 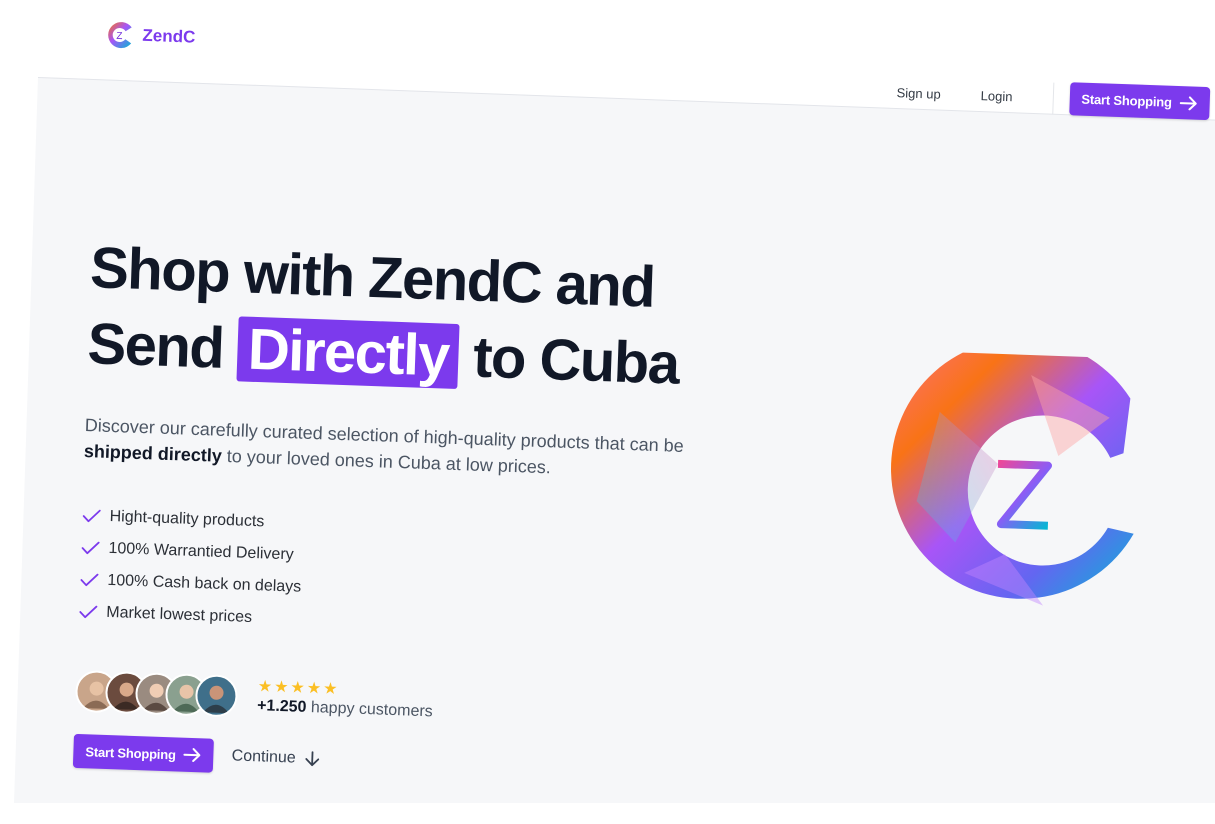 I want to click on zendc-logo-icon: Z, so click(x=120, y=35).